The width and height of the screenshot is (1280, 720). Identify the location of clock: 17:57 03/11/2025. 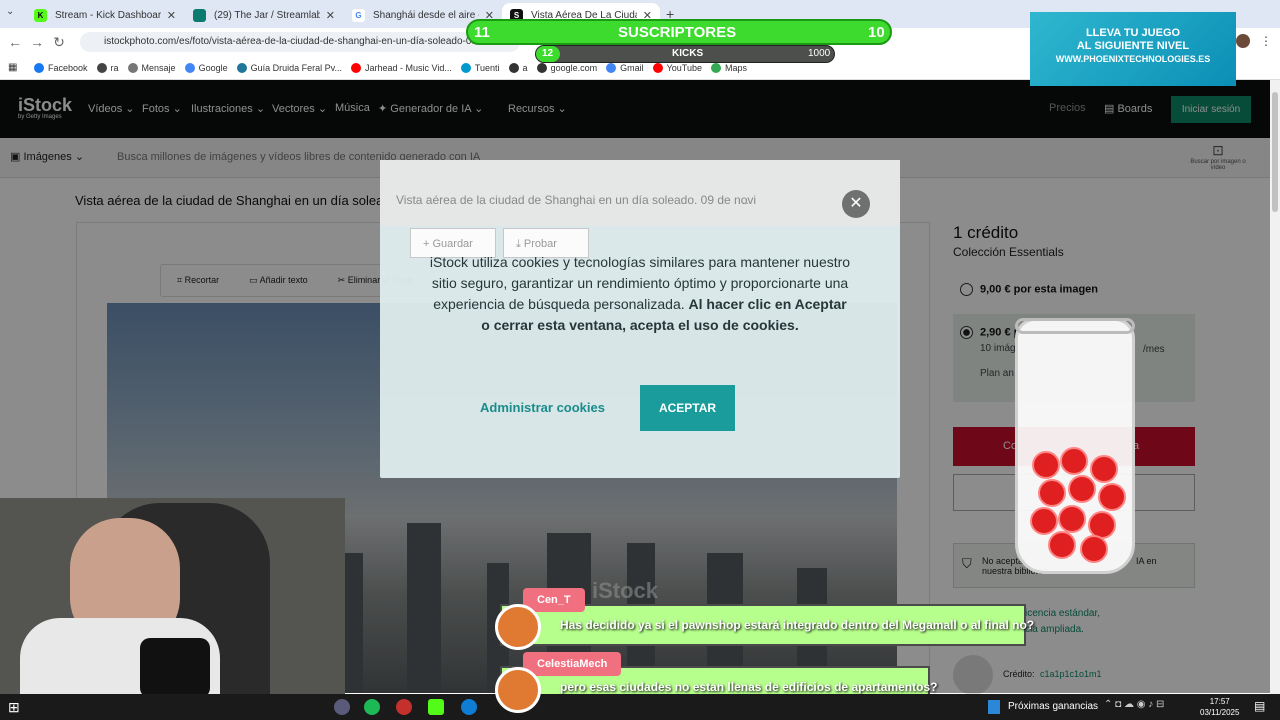
(1219, 707).